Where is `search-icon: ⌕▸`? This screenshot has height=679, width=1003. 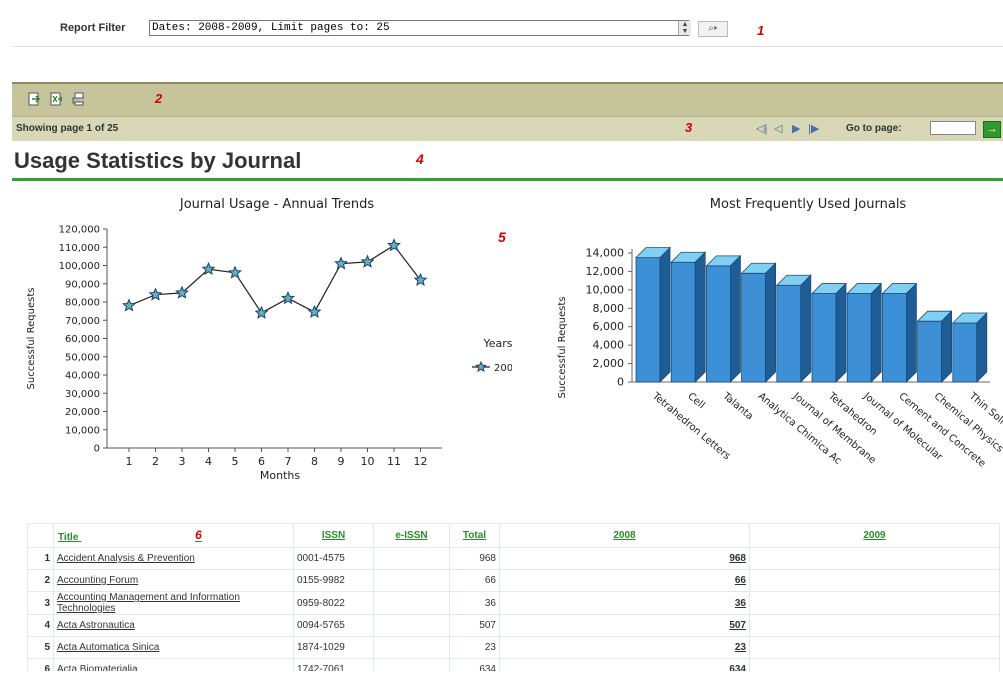 search-icon: ⌕▸ is located at coordinates (713, 29).